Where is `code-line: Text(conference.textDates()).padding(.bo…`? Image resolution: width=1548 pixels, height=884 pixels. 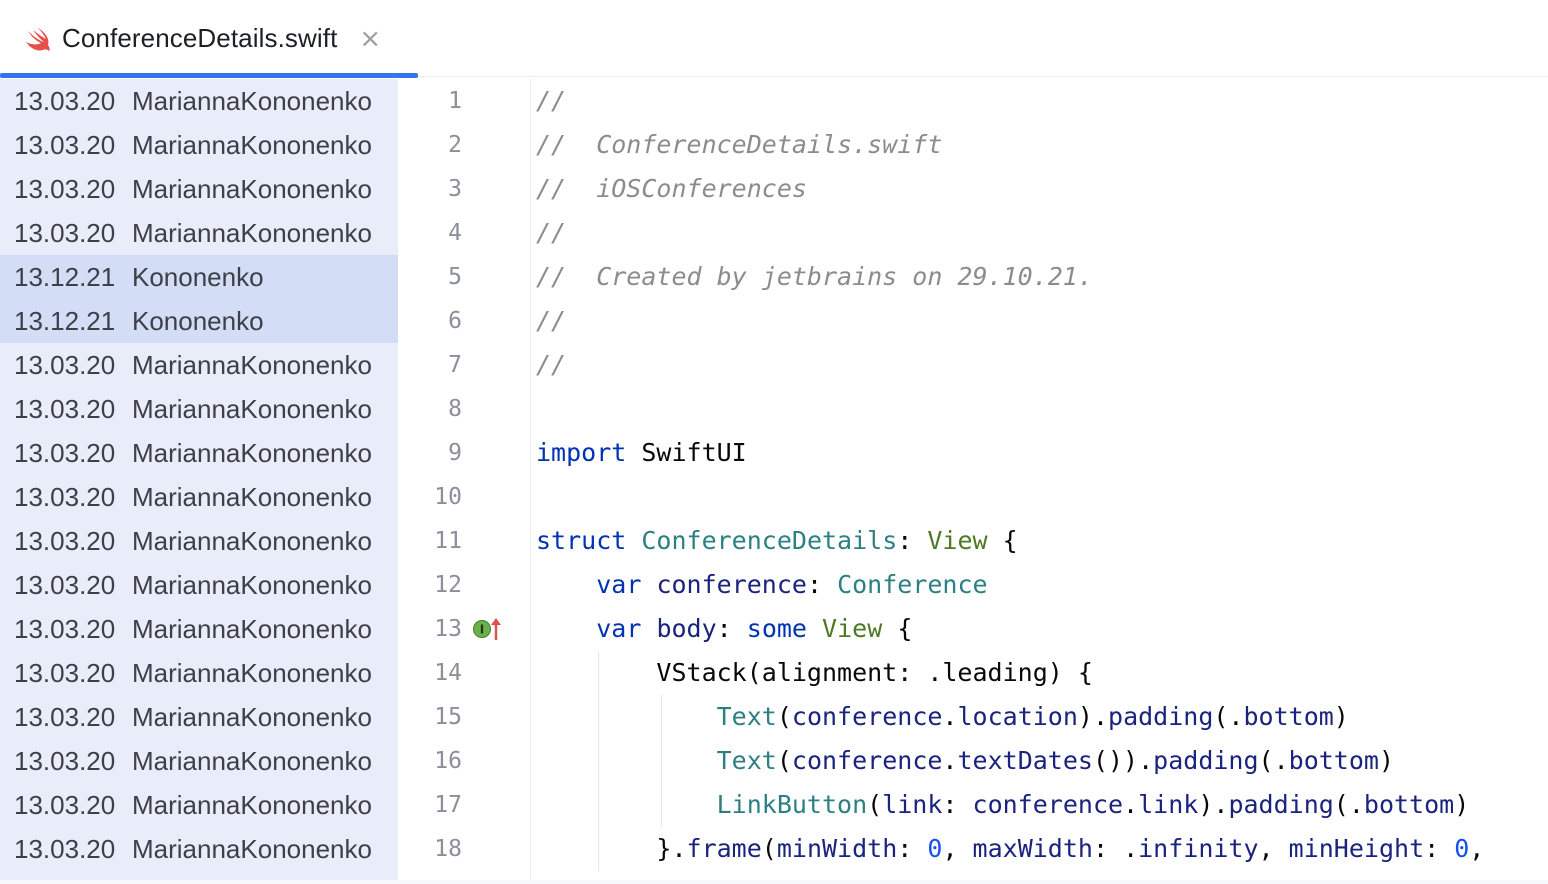
code-line: Text(conference.textDates()).padding(.bo… is located at coordinates (965, 761).